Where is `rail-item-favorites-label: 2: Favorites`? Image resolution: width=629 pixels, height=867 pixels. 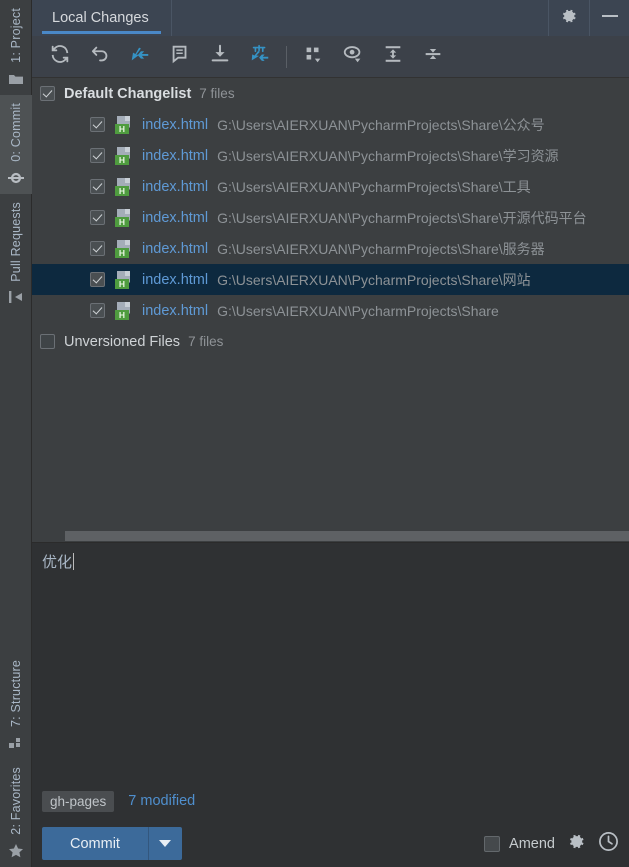 rail-item-favorites-label: 2: Favorites is located at coordinates (15, 801).